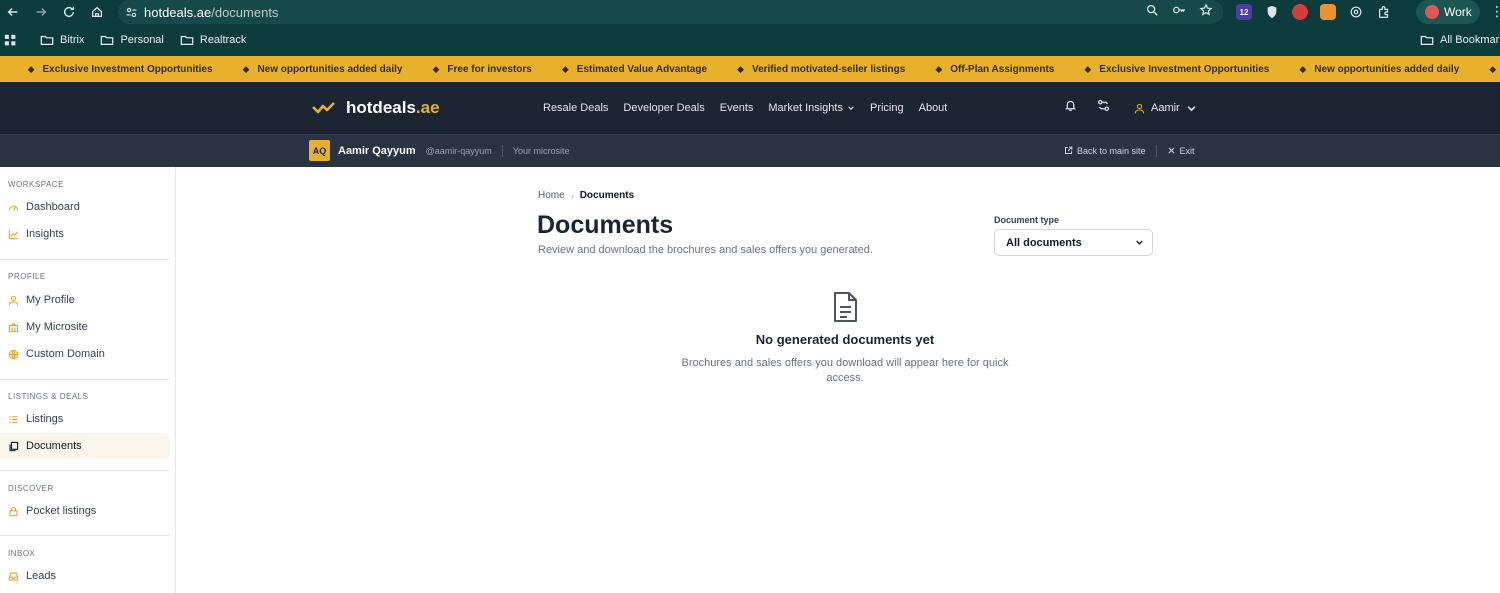 This screenshot has height=593, width=1500. Describe the element at coordinates (551, 195) in the screenshot. I see `breadcrumb-home: Home` at that location.